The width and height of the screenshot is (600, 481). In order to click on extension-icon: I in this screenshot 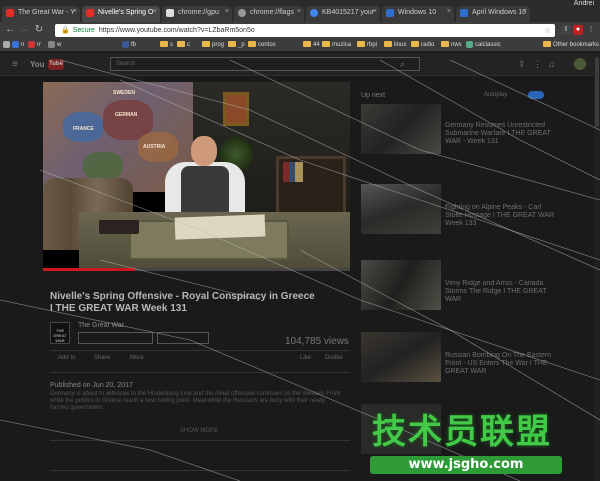, I will do `click(566, 30)`.